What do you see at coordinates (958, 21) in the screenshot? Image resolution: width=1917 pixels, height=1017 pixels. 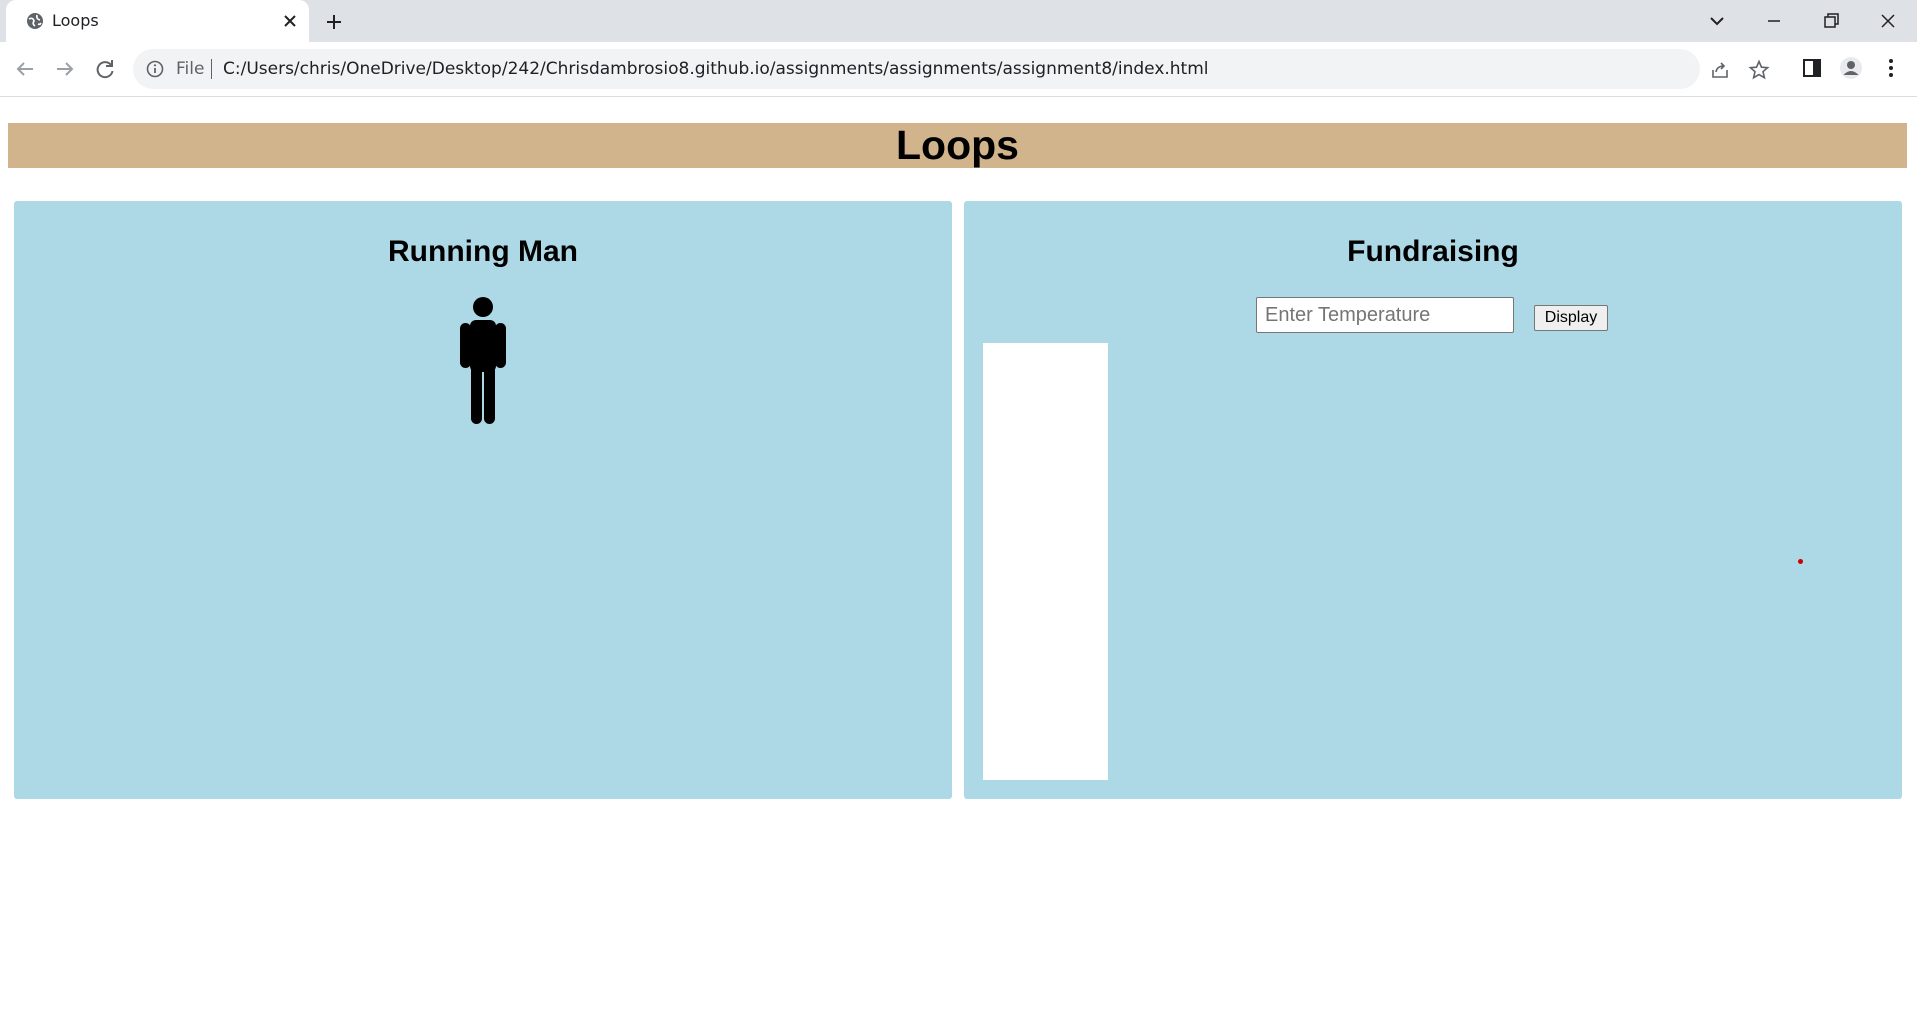 I see `tab-strip: Loops` at bounding box center [958, 21].